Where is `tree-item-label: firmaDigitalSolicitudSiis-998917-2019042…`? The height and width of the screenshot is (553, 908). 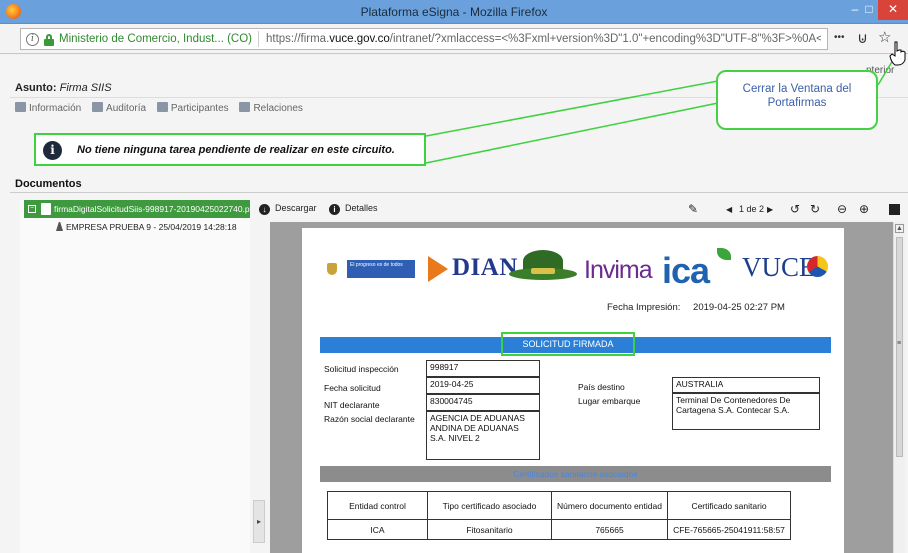 tree-item-label: firmaDigitalSolicitudSiis-998917-2019042… is located at coordinates (152, 209).